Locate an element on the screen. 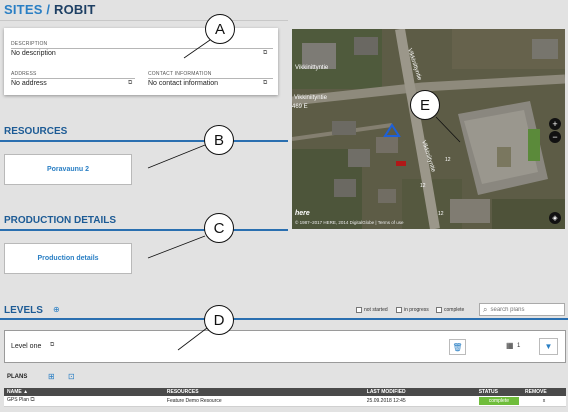 The width and height of the screenshot is (568, 412). map-street-label-1: Vikkinittyntie is located at coordinates (312, 68).